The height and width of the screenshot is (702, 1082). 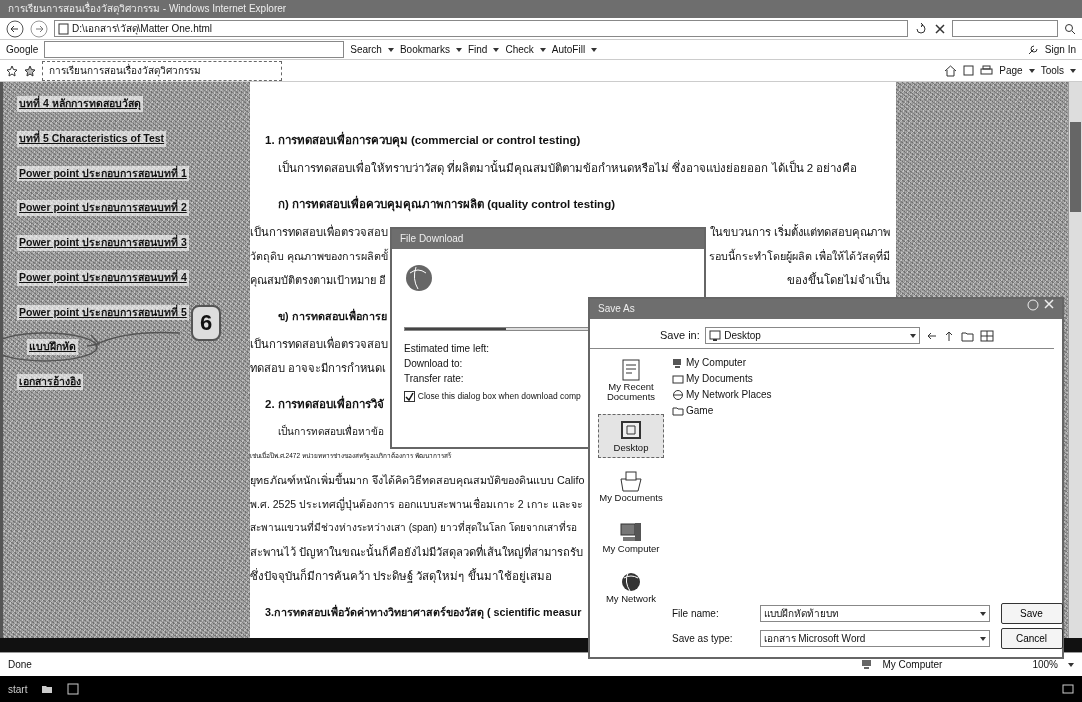 I want to click on wrench-icon, so click(x=1032, y=49).